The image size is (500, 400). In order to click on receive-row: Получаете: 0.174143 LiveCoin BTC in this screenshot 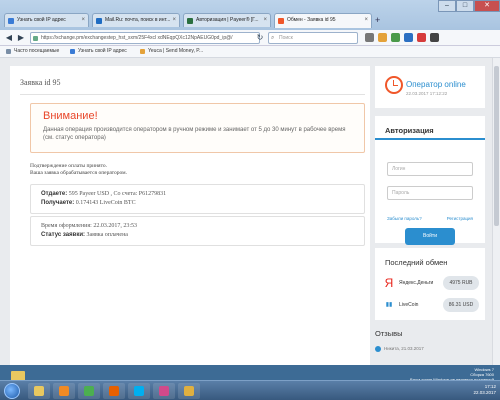, I will do `click(197, 203)`.